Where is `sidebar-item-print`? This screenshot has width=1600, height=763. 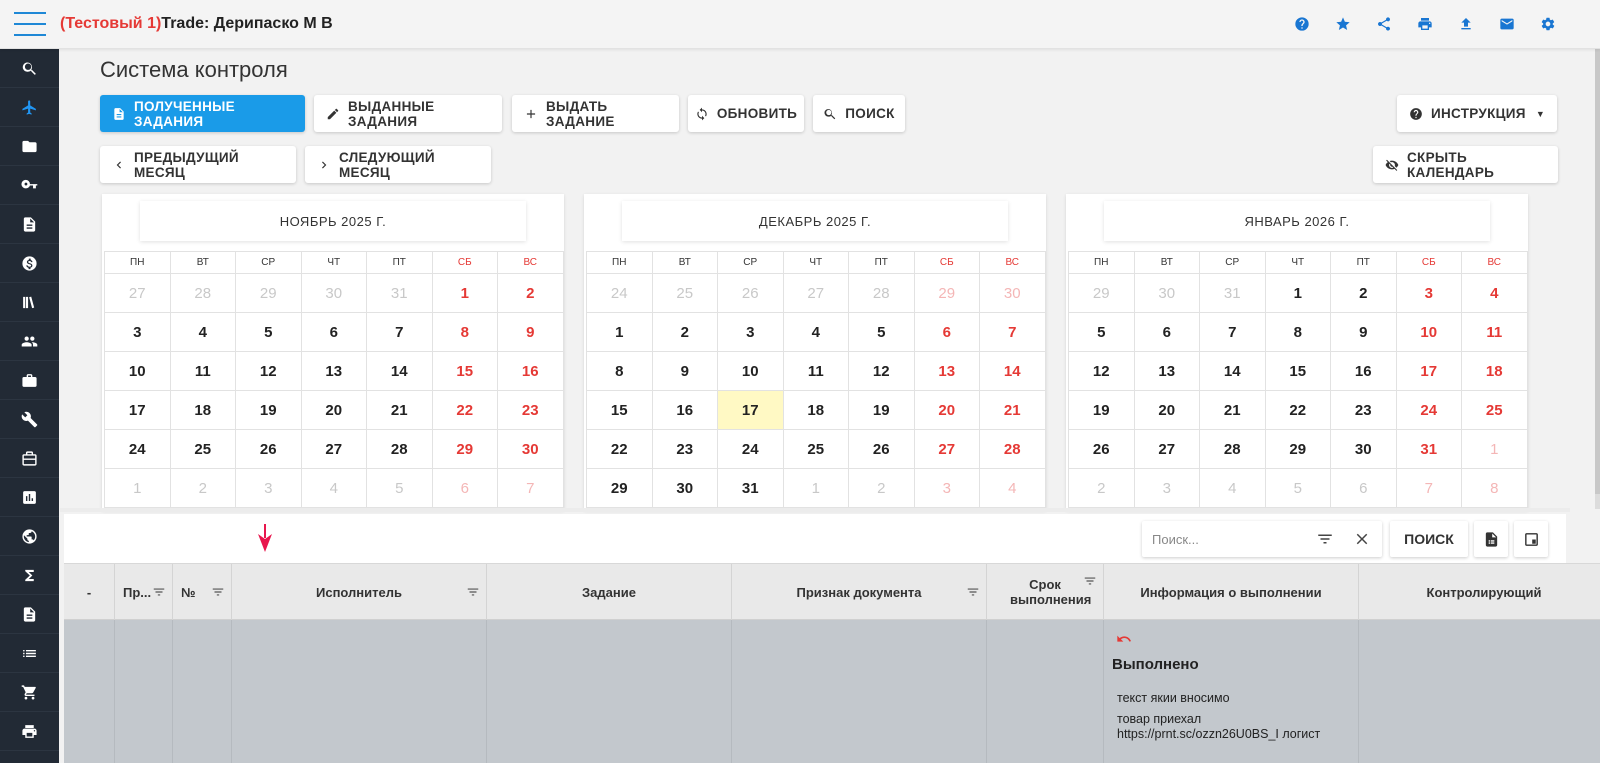
sidebar-item-print is located at coordinates (29, 731).